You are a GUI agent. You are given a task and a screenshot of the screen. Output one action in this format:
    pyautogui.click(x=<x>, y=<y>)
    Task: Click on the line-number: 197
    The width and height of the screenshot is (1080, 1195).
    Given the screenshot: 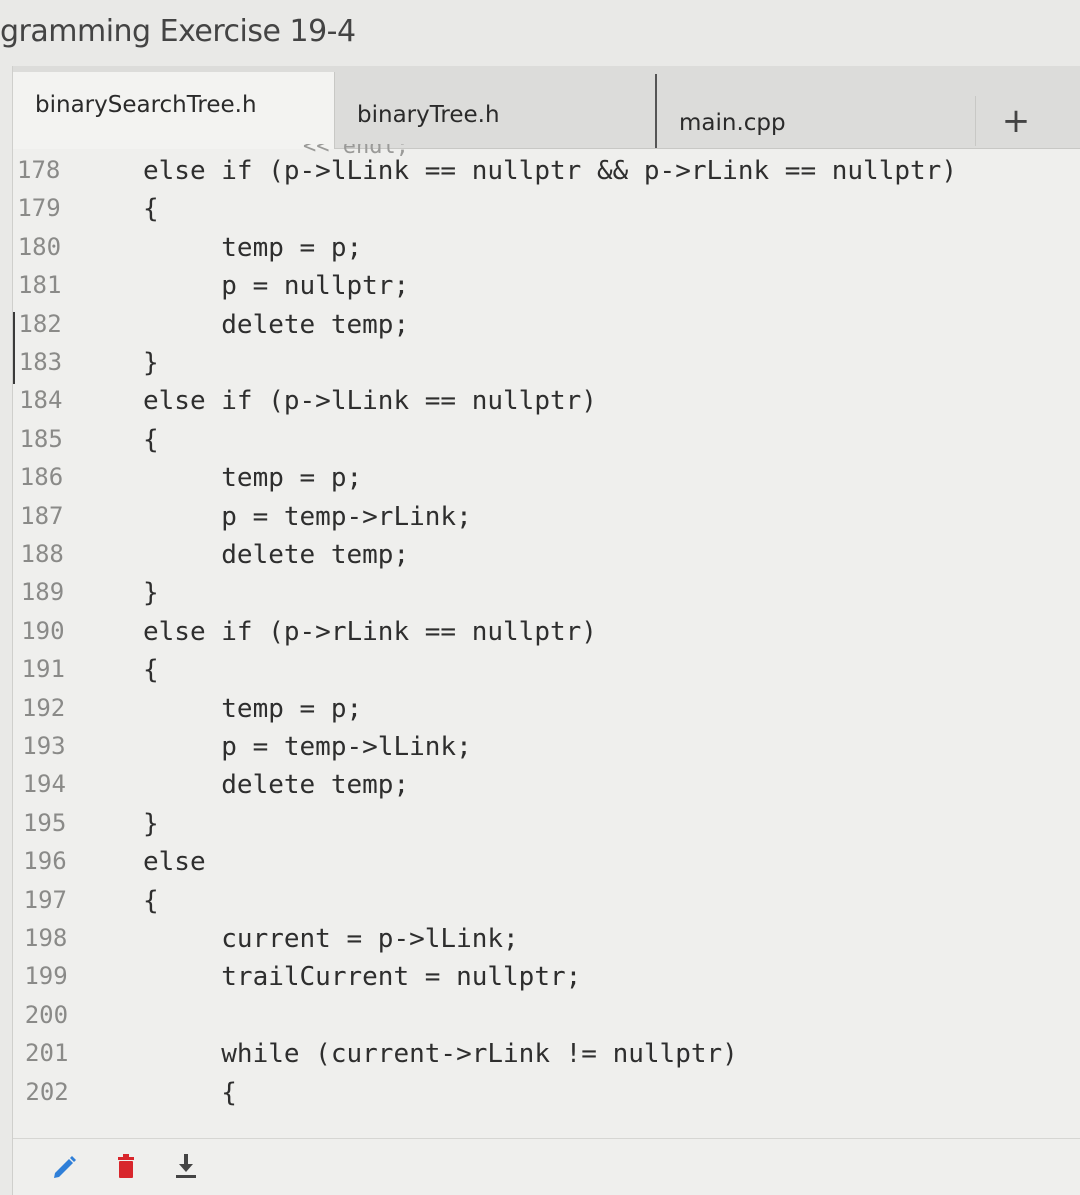 What is the action you would take?
    pyautogui.click(x=45, y=899)
    